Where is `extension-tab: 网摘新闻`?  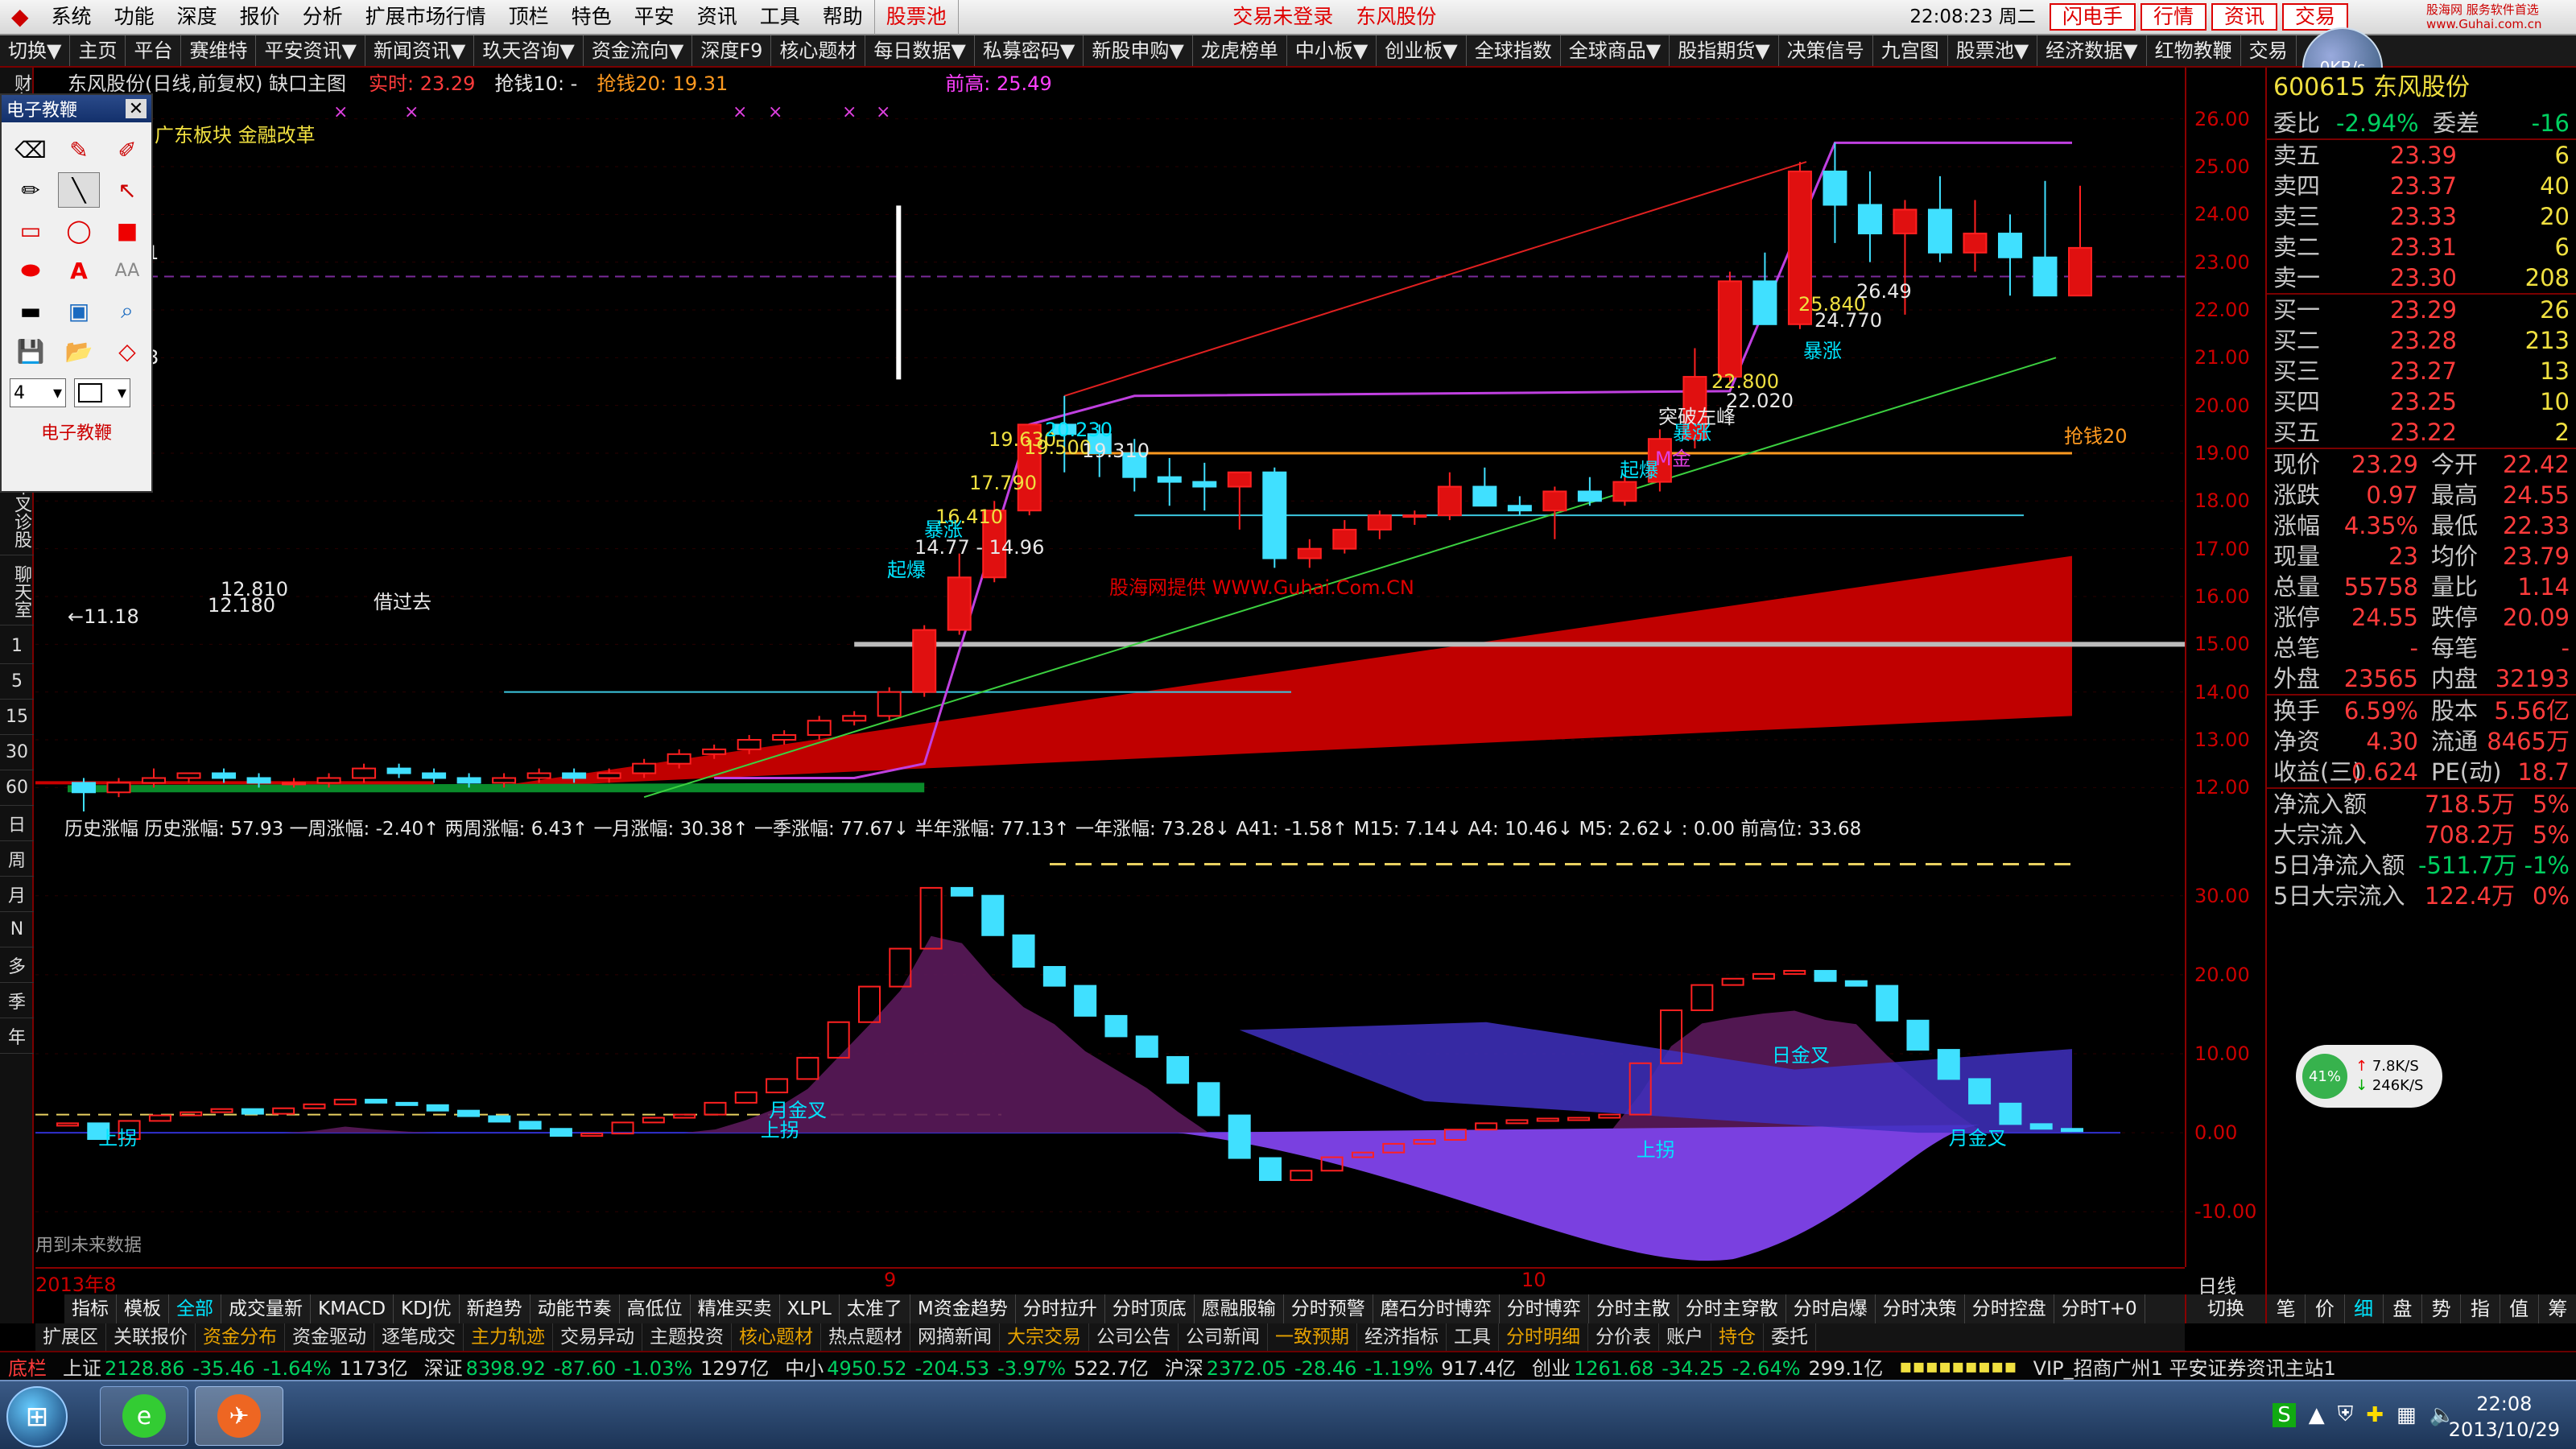 extension-tab: 网摘新闻 is located at coordinates (955, 1337).